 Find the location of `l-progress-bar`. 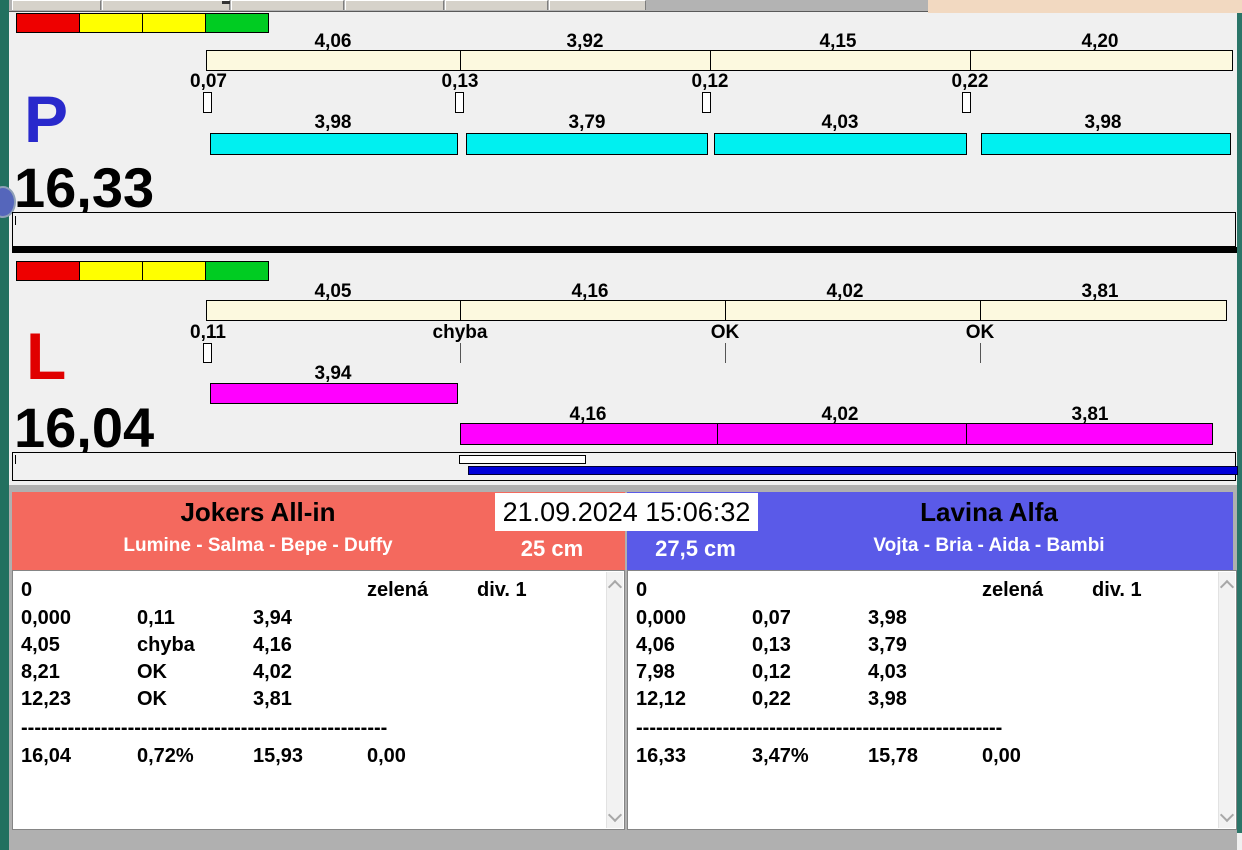

l-progress-bar is located at coordinates (853, 470).